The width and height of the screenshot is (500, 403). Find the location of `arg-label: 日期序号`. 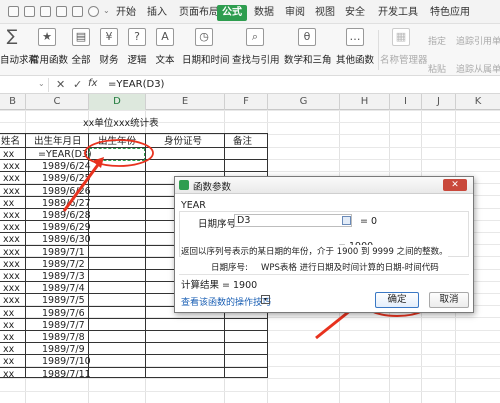

arg-label: 日期序号 is located at coordinates (217, 224).